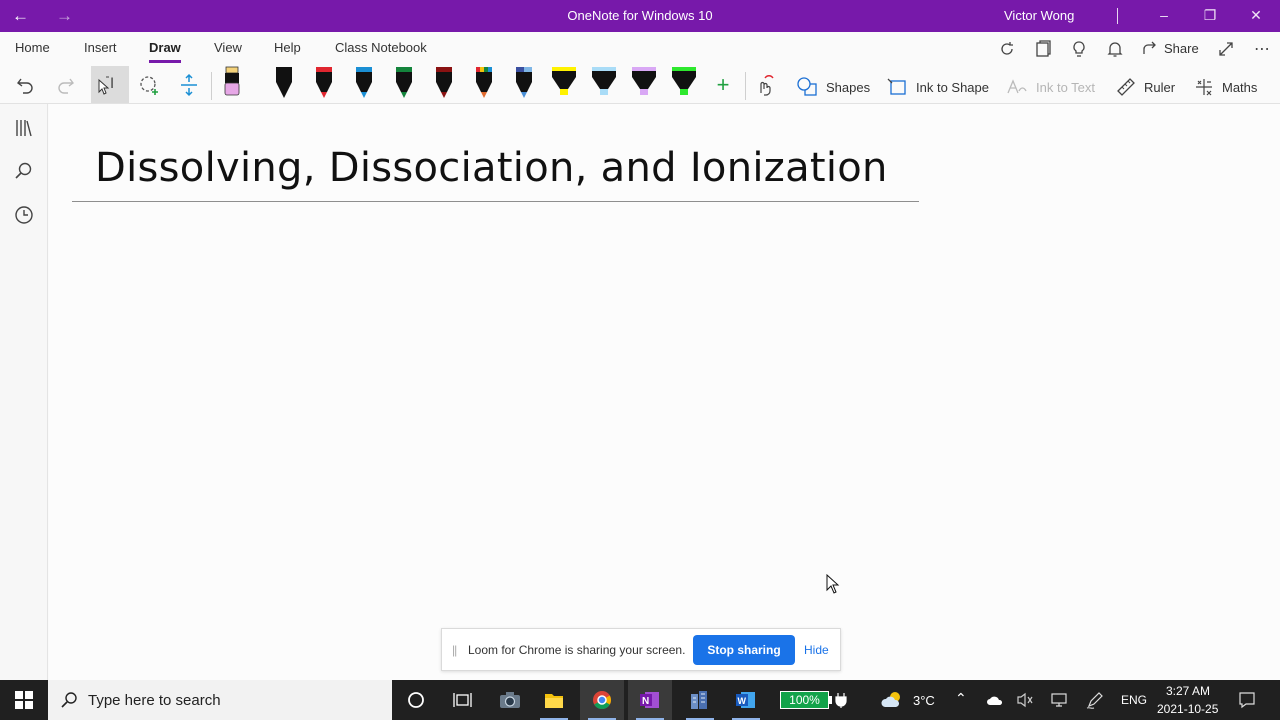  What do you see at coordinates (1059, 700) in the screenshot?
I see `network-display-icon` at bounding box center [1059, 700].